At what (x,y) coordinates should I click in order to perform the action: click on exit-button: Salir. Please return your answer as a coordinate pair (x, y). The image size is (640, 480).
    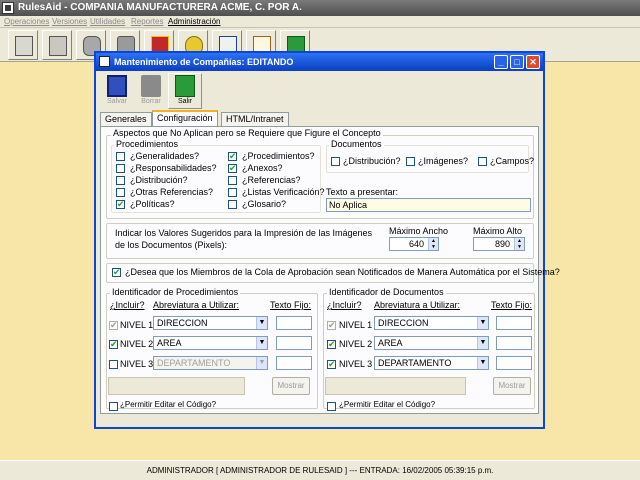
    Looking at the image, I should click on (185, 91).